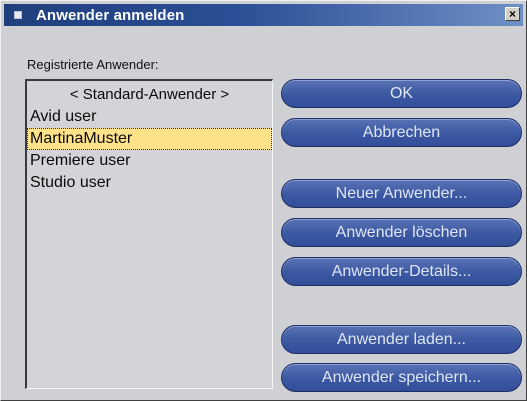 Image resolution: width=527 pixels, height=401 pixels. What do you see at coordinates (149, 183) in the screenshot?
I see `list-item-studio-user: Studio user` at bounding box center [149, 183].